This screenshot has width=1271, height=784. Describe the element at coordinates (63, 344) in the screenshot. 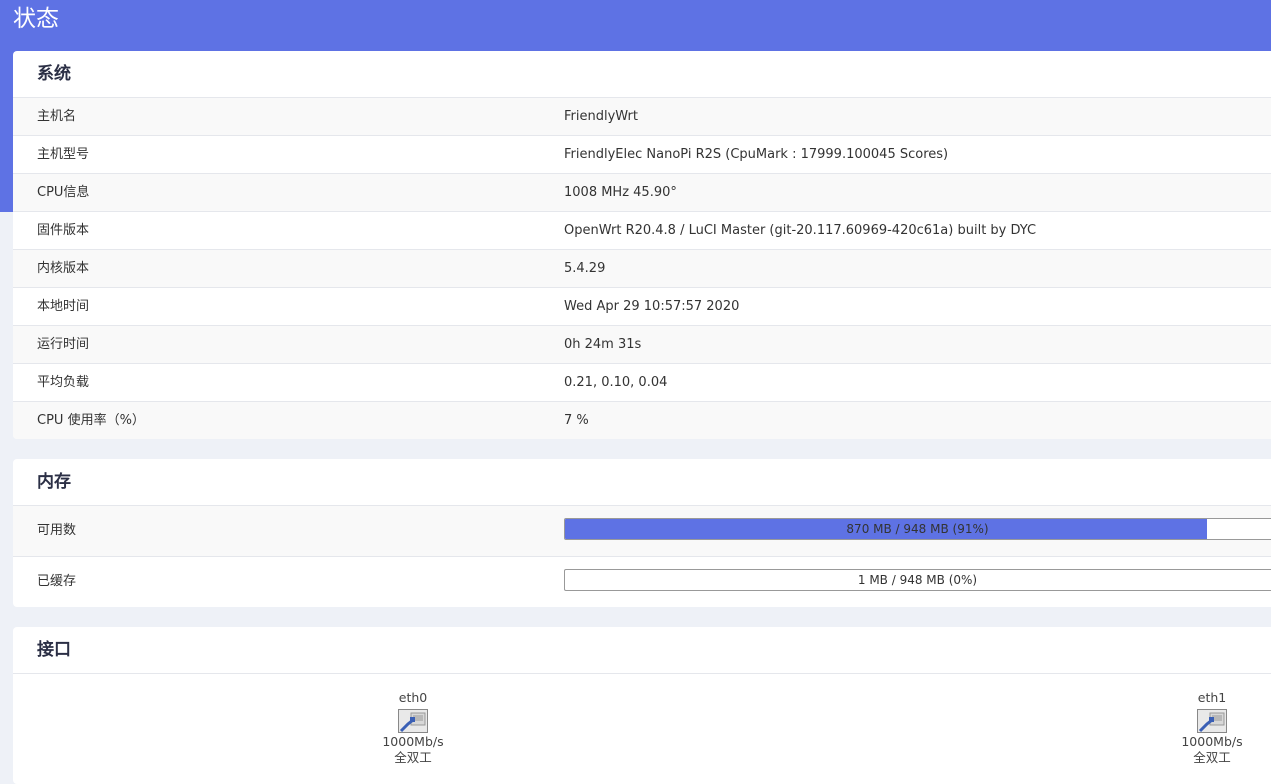

I see `row-label: 运行时间` at that location.